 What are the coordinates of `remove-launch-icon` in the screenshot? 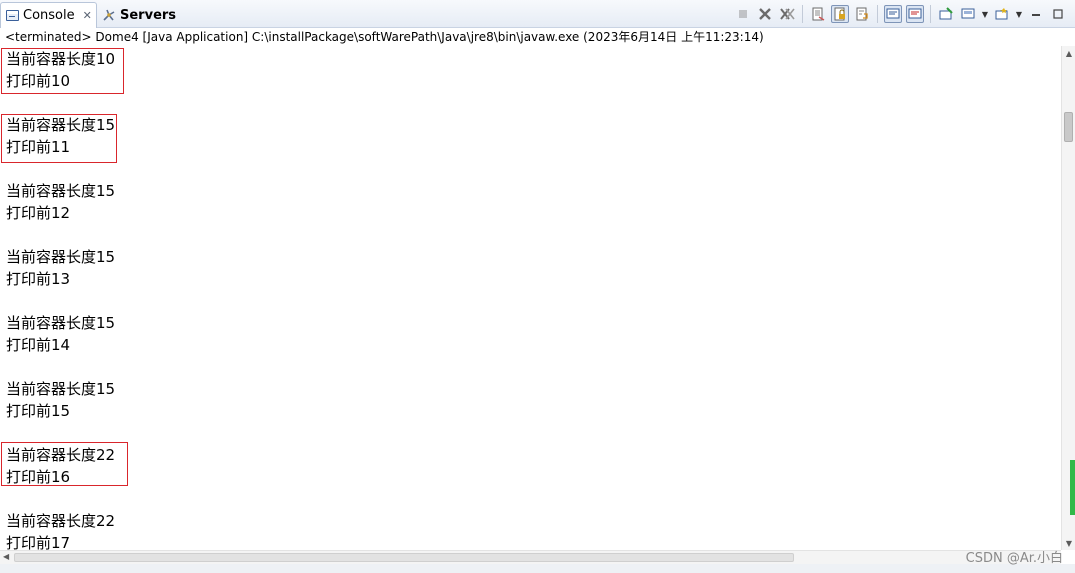 It's located at (765, 14).